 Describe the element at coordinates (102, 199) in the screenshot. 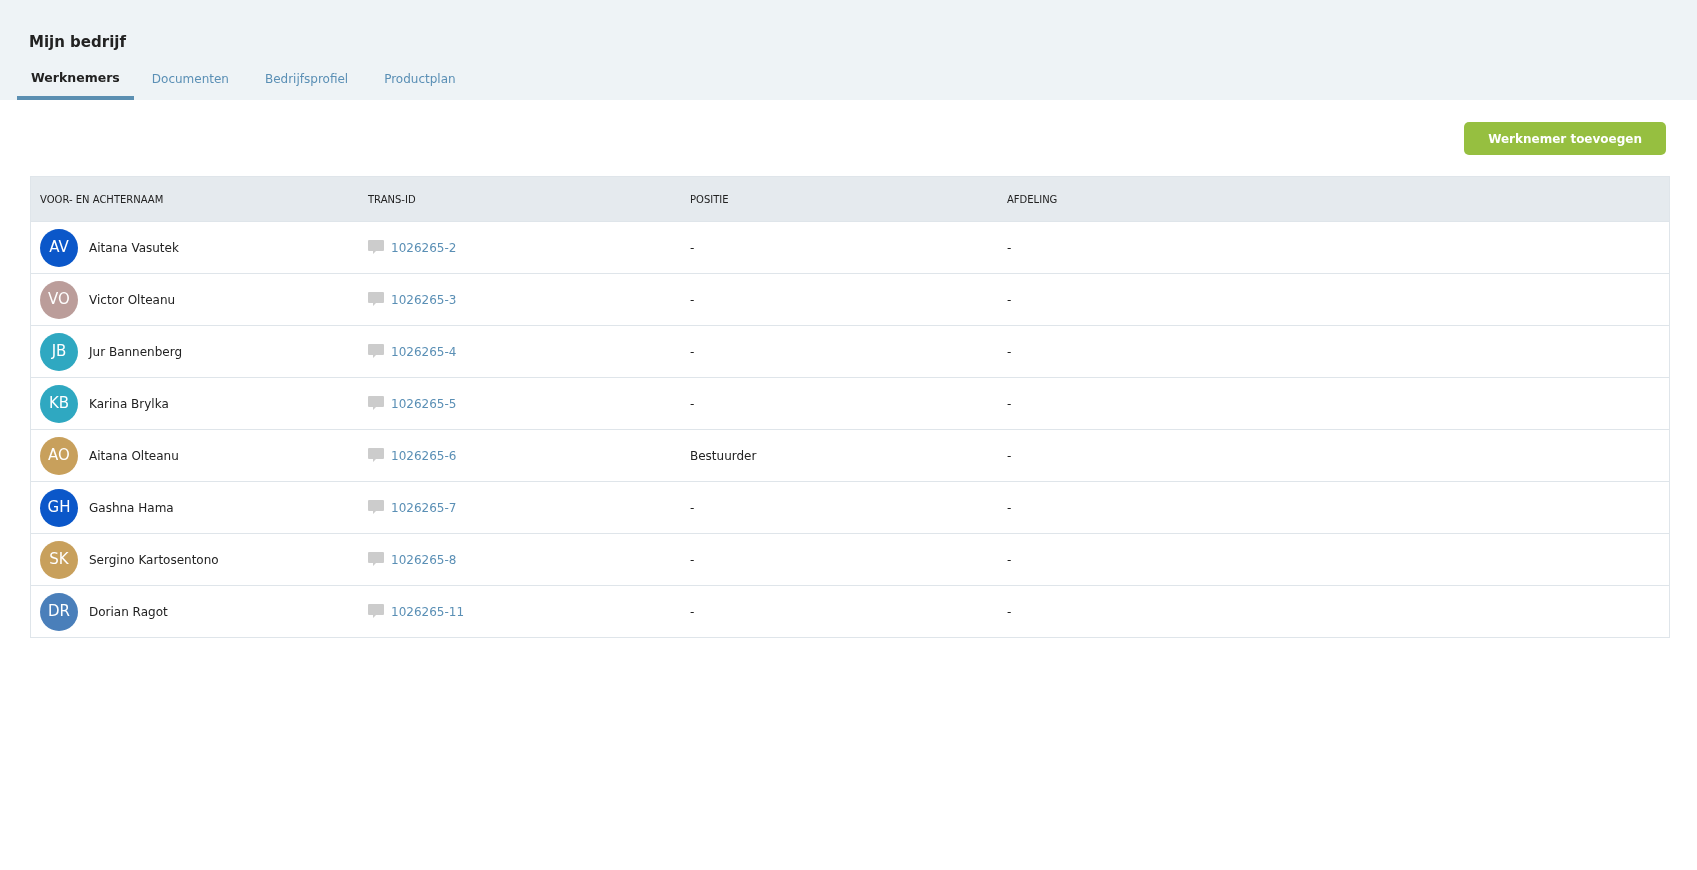

I see `column-header: VOOR- EN ACHTERNAAM` at that location.